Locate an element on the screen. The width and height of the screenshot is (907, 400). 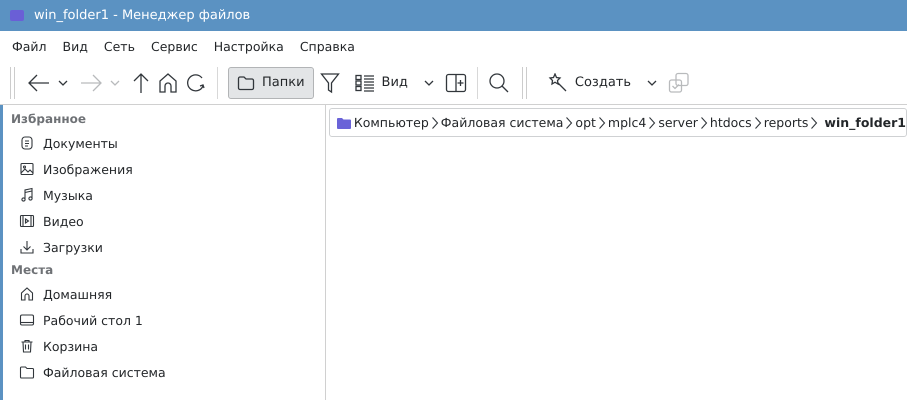
document-icon is located at coordinates (27, 143).